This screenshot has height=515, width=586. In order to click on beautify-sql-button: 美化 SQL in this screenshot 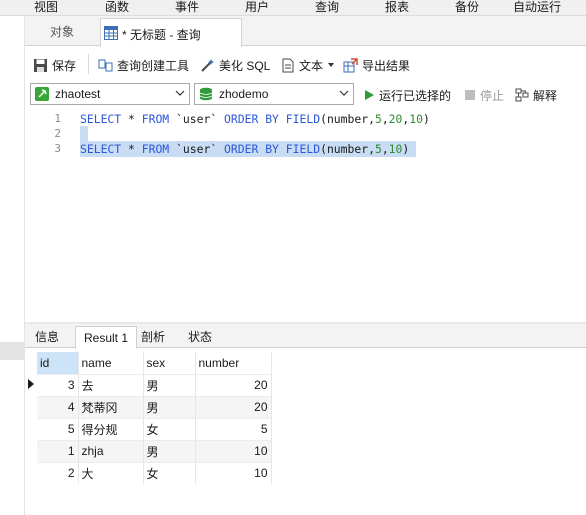, I will do `click(235, 65)`.